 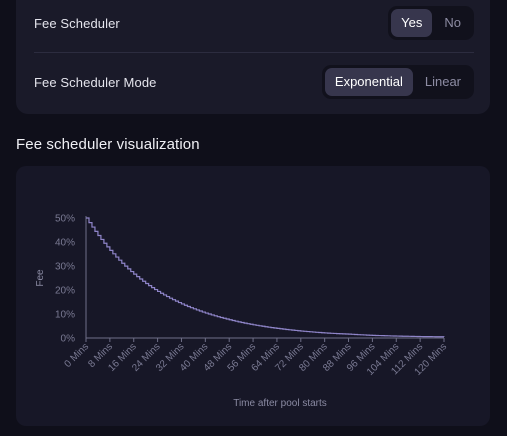 What do you see at coordinates (68, 339) in the screenshot?
I see `y-tick-label: 0%` at bounding box center [68, 339].